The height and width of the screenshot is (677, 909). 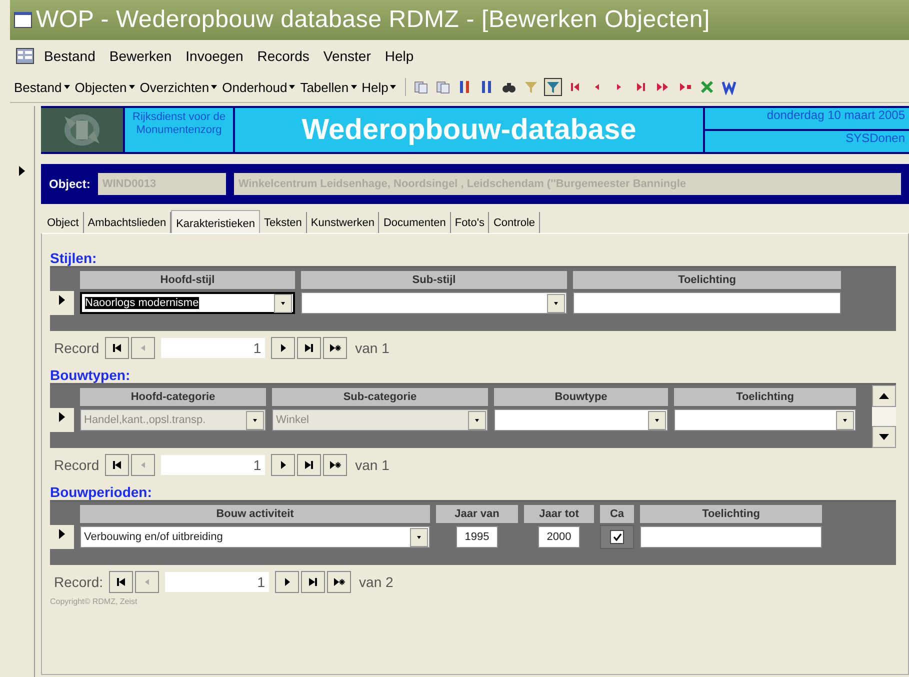 What do you see at coordinates (283, 303) in the screenshot?
I see `dropdown-button` at bounding box center [283, 303].